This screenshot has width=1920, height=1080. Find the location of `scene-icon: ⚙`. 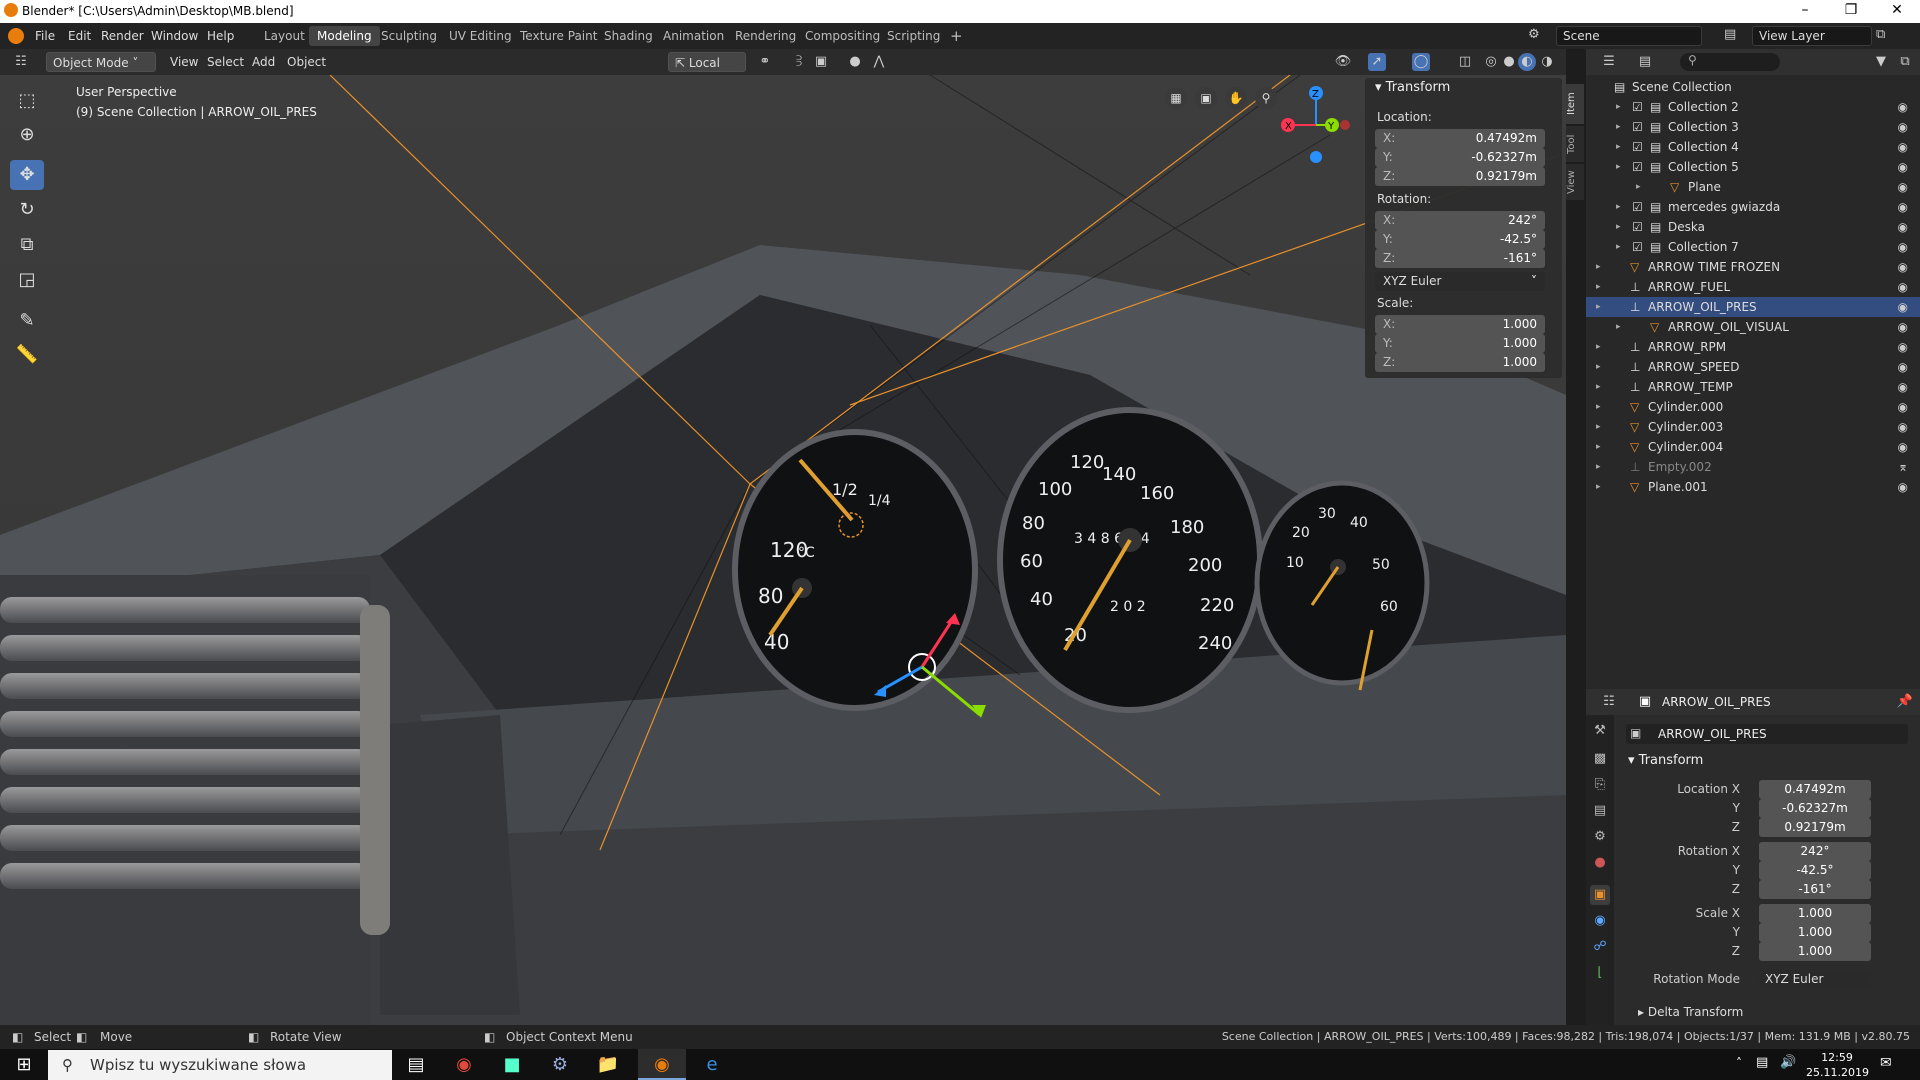

scene-icon: ⚙ is located at coordinates (1537, 36).